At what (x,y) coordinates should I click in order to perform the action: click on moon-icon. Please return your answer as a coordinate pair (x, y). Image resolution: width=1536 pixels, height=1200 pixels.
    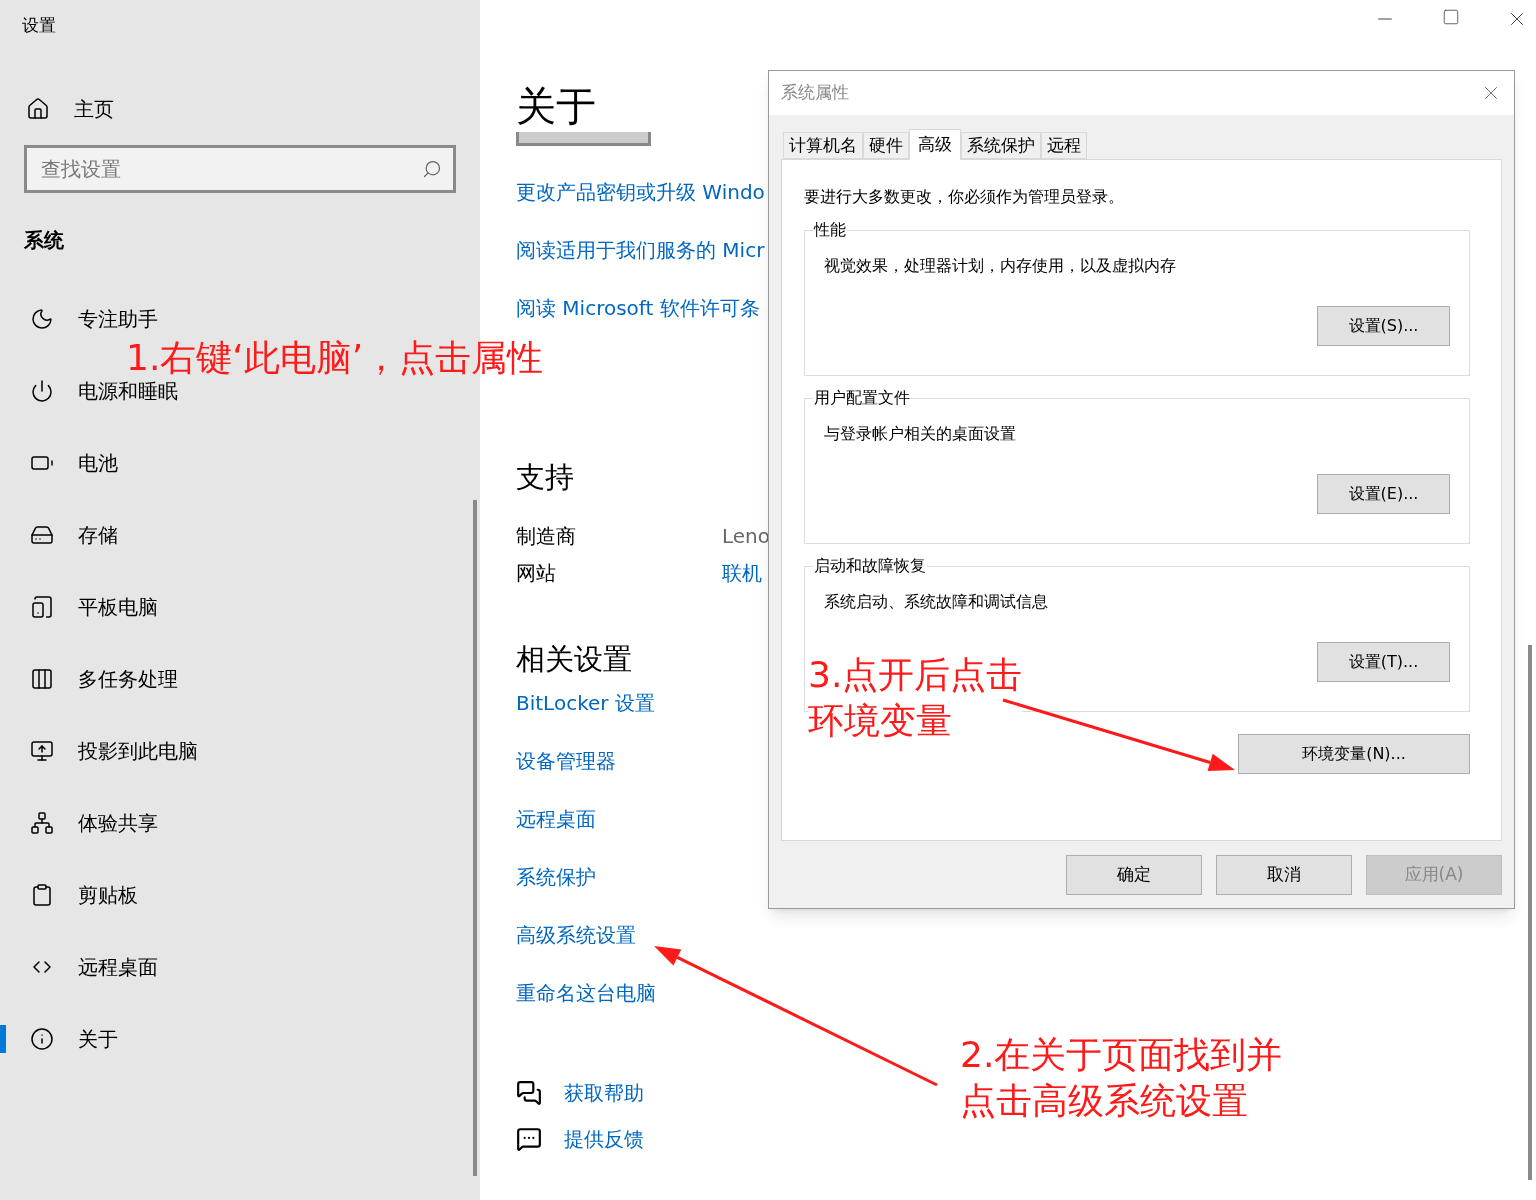
    Looking at the image, I should click on (42, 319).